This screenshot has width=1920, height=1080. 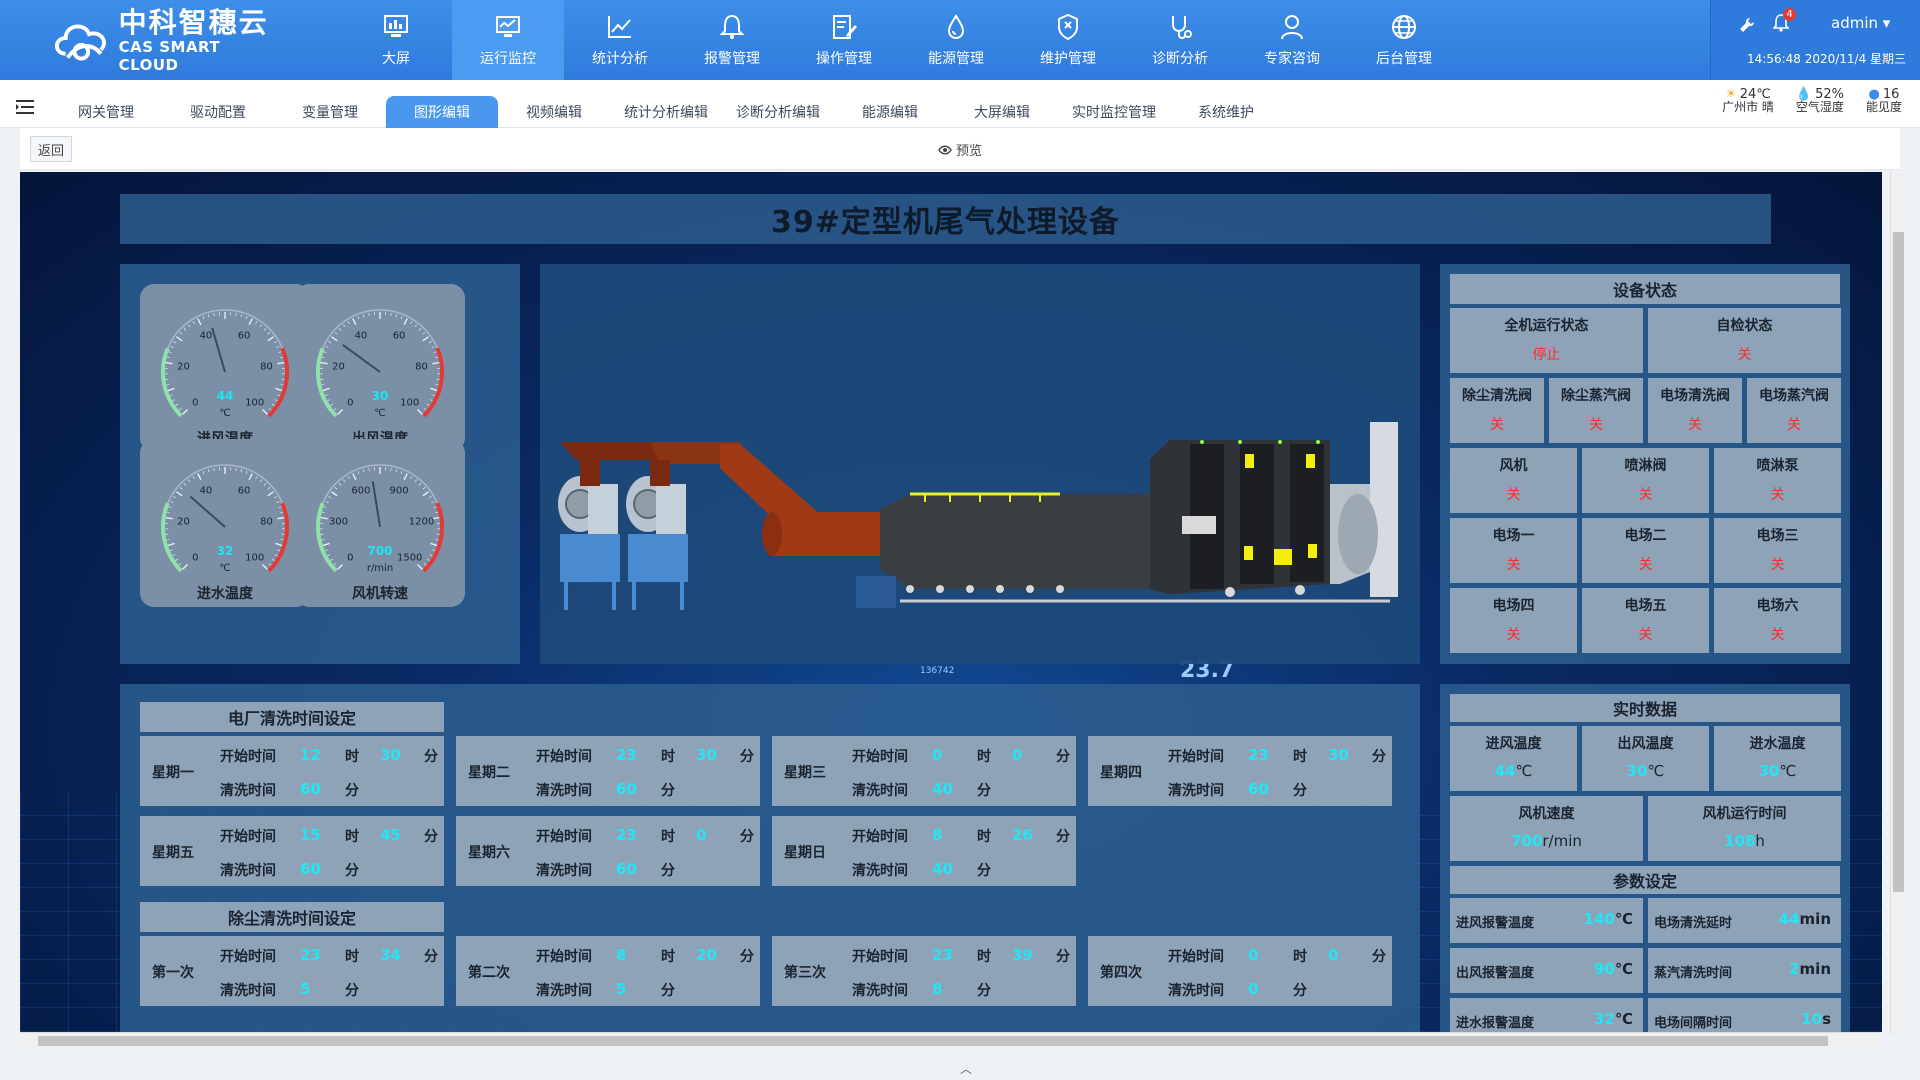 I want to click on logo: 中科智穗云 CAS SMART CLOUD, so click(x=167, y=41).